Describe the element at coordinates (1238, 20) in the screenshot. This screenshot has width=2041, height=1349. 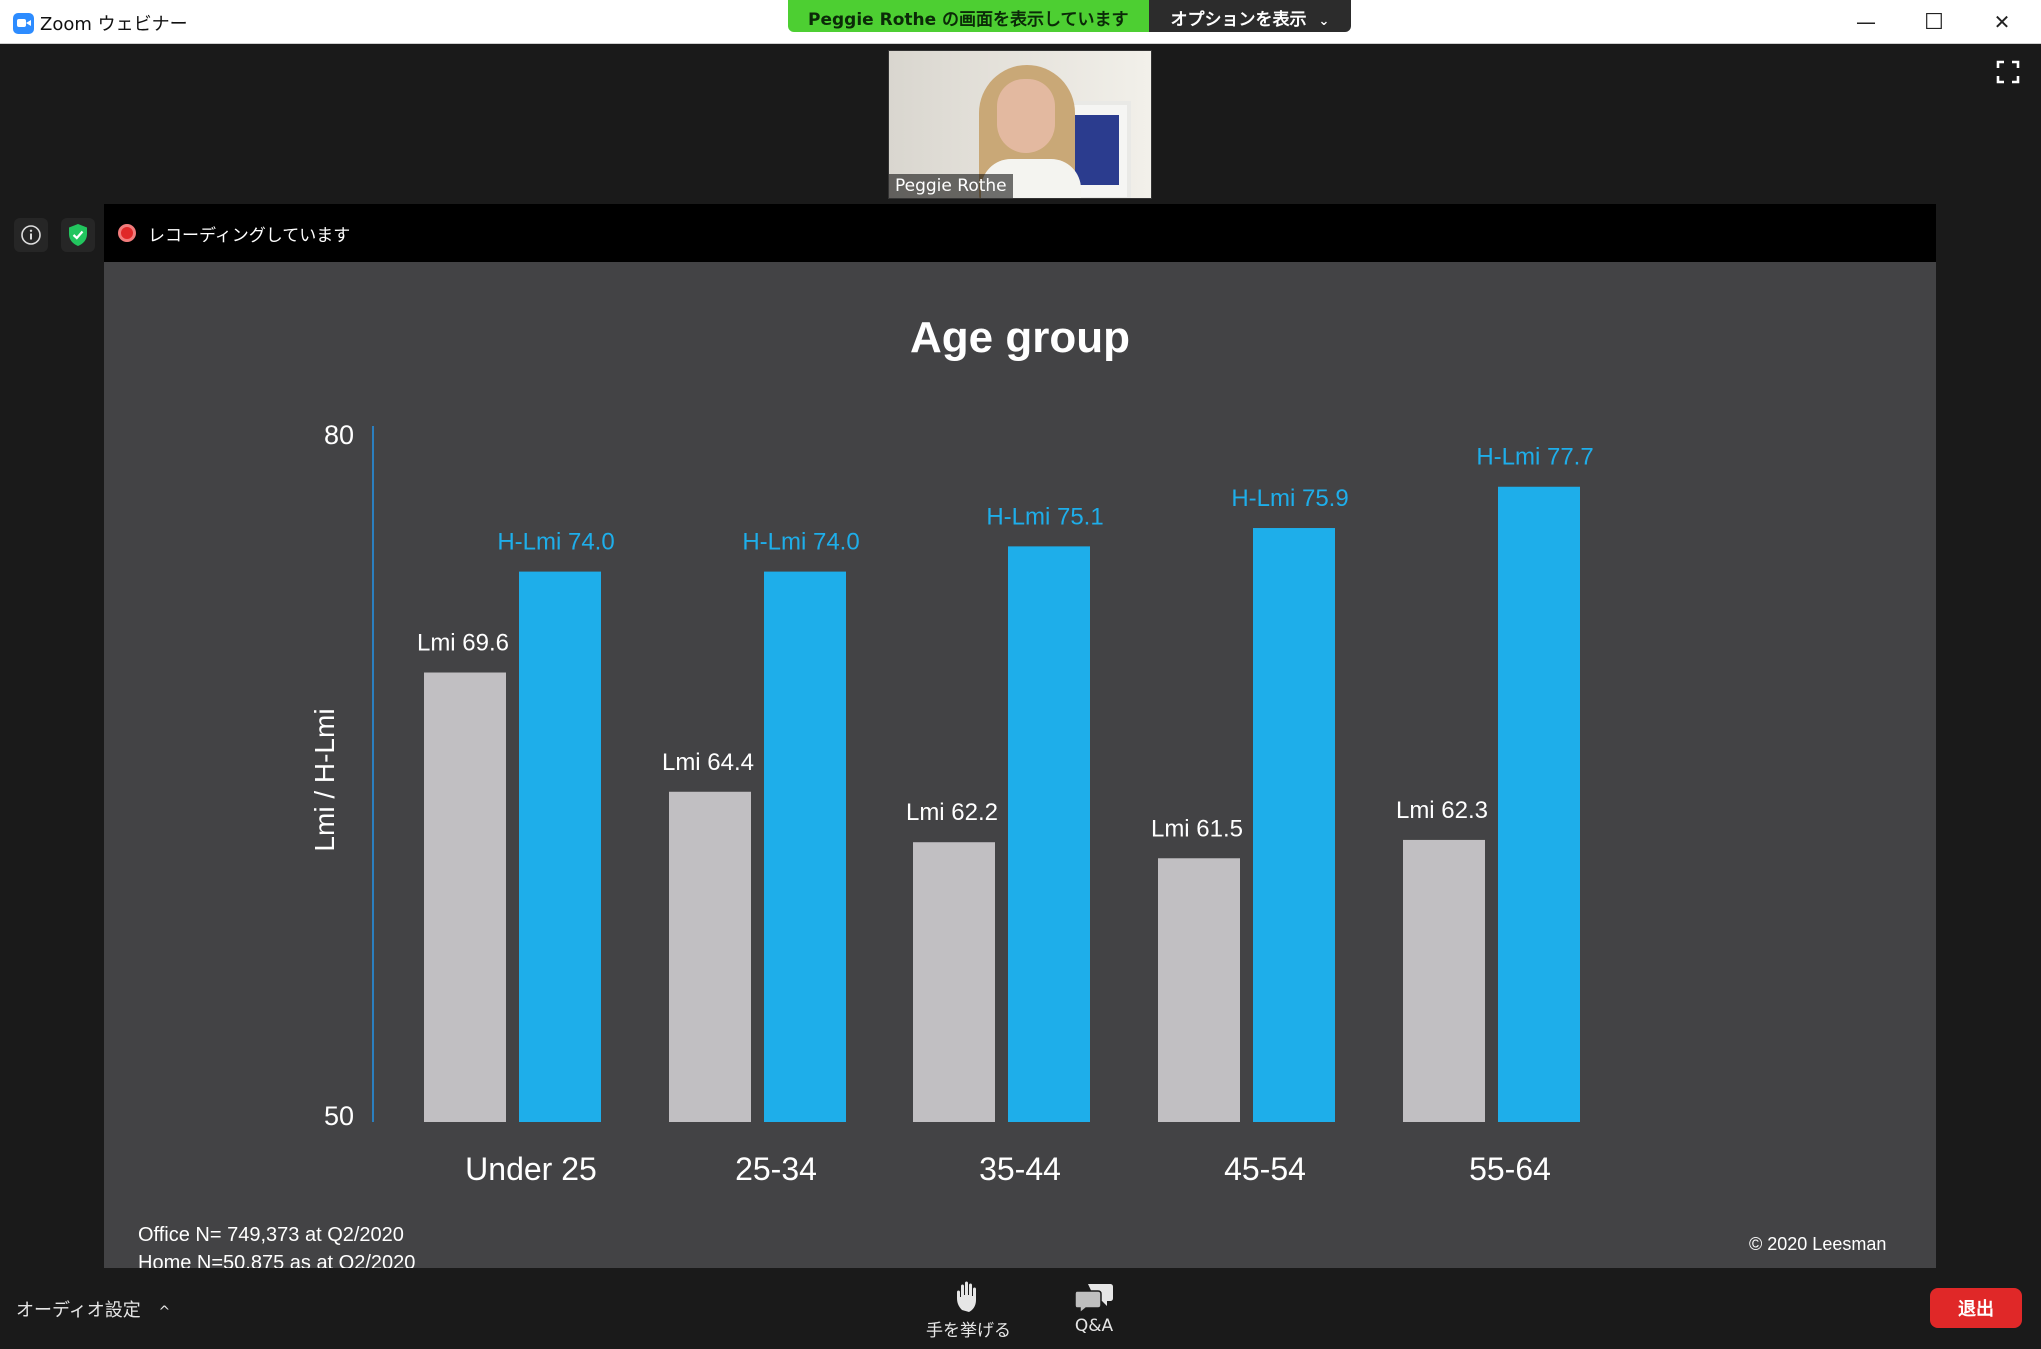
I see `view-options-label: オプションを表示` at that location.